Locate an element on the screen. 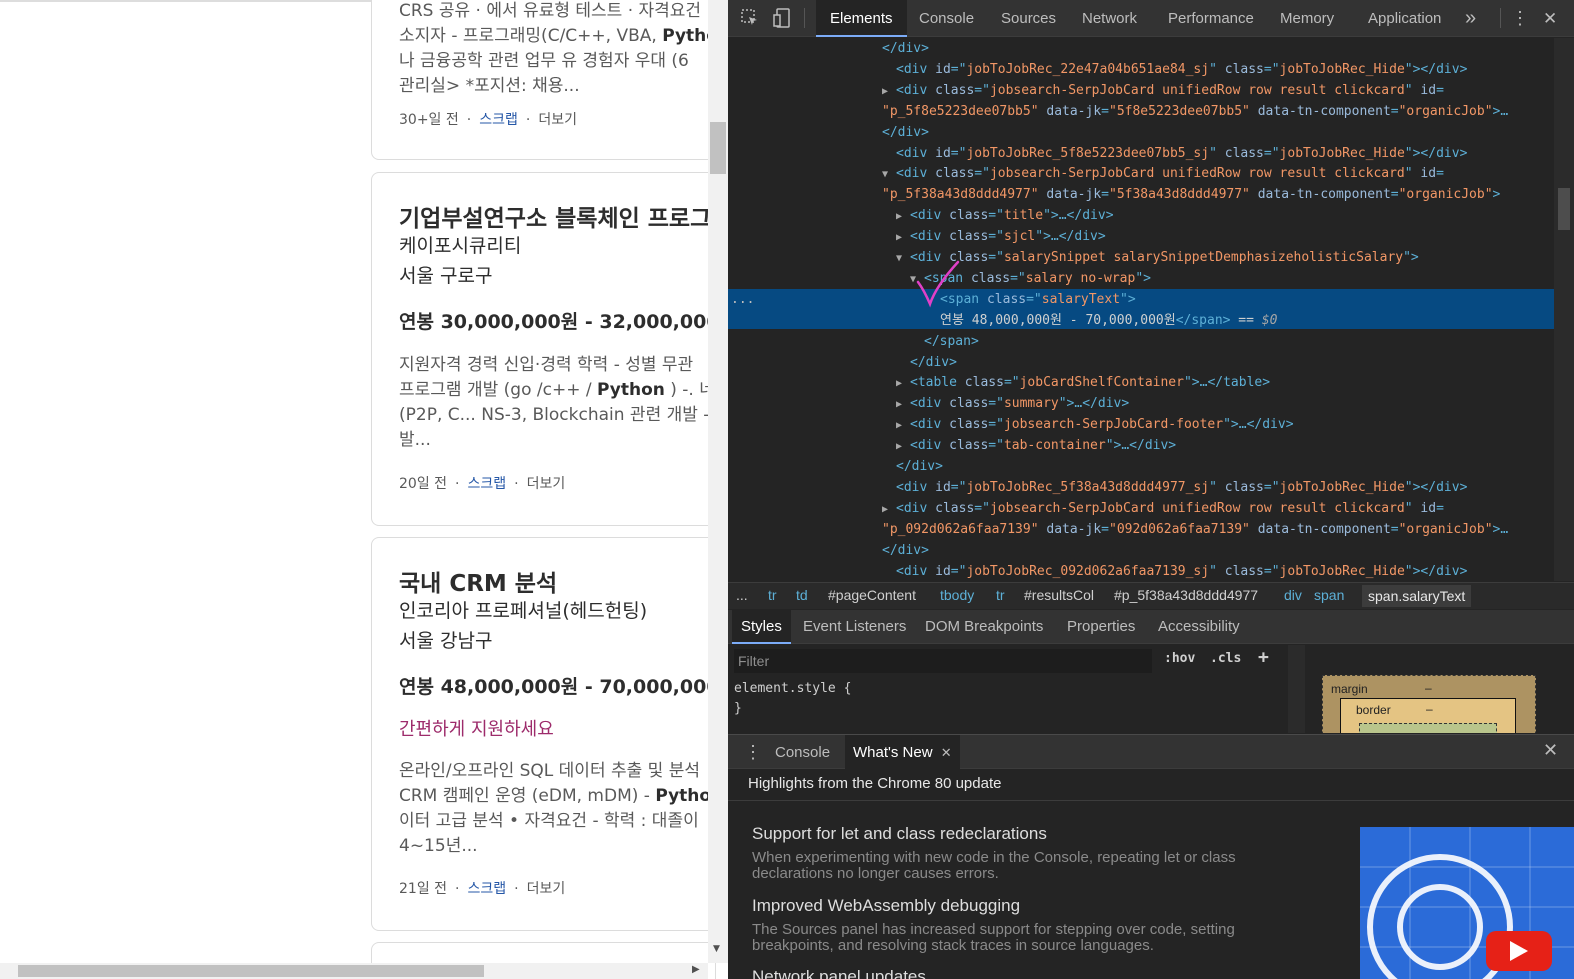 This screenshot has width=1574, height=979. company-name: 인코리아 프로페셔널(헤드헌팅) is located at coordinates (523, 609).